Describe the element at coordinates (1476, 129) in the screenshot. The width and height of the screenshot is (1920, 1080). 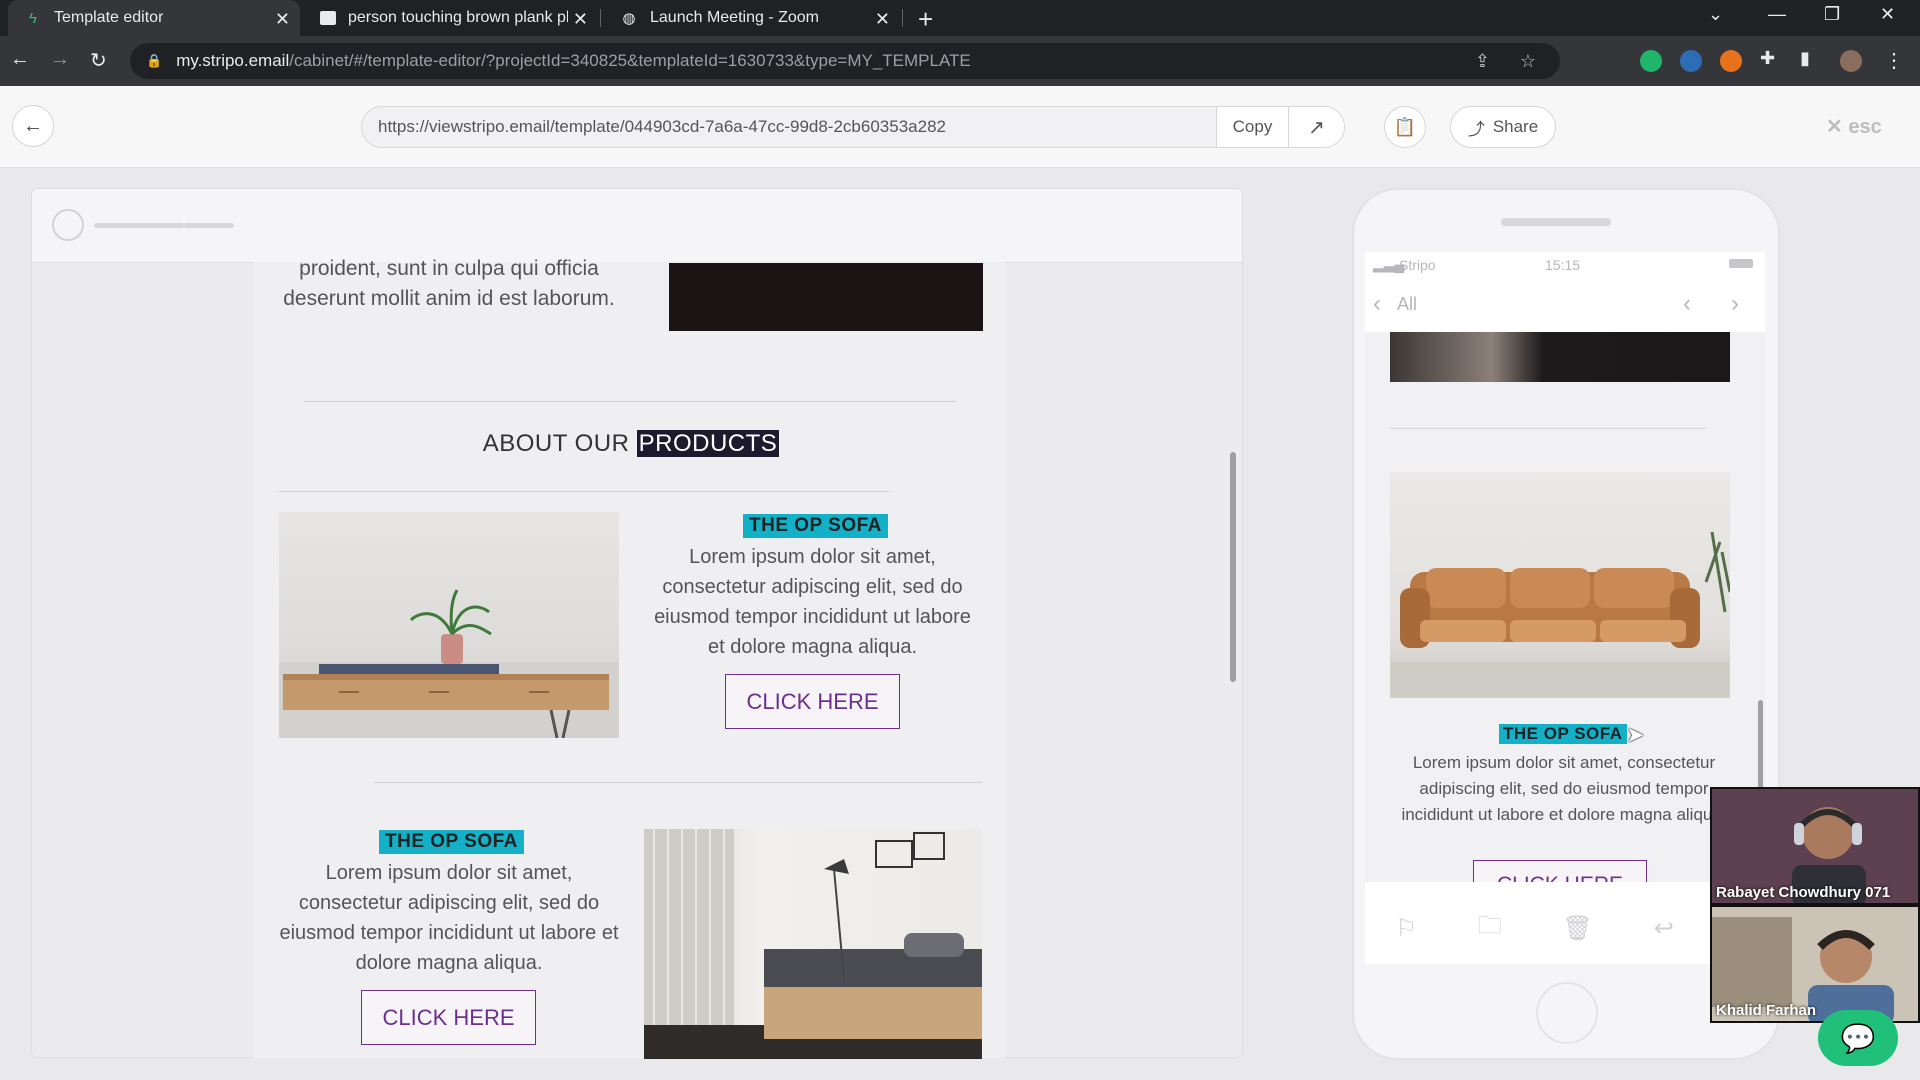
I see `share-nodes-icon: ⤴` at that location.